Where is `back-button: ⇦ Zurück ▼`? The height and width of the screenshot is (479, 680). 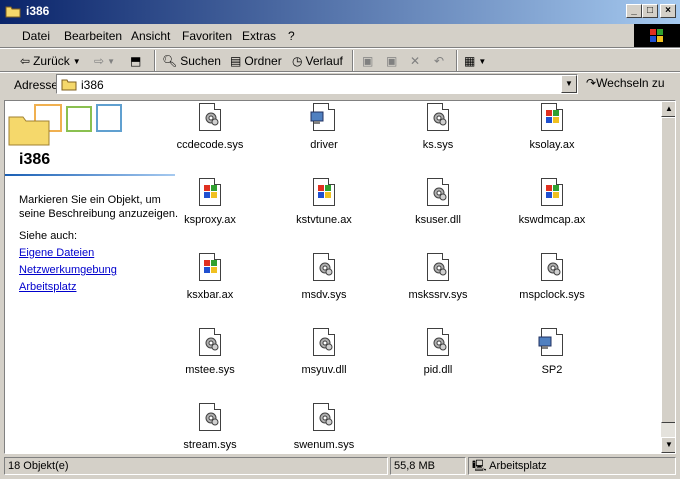 back-button: ⇦ Zurück ▼ is located at coordinates (50, 61).